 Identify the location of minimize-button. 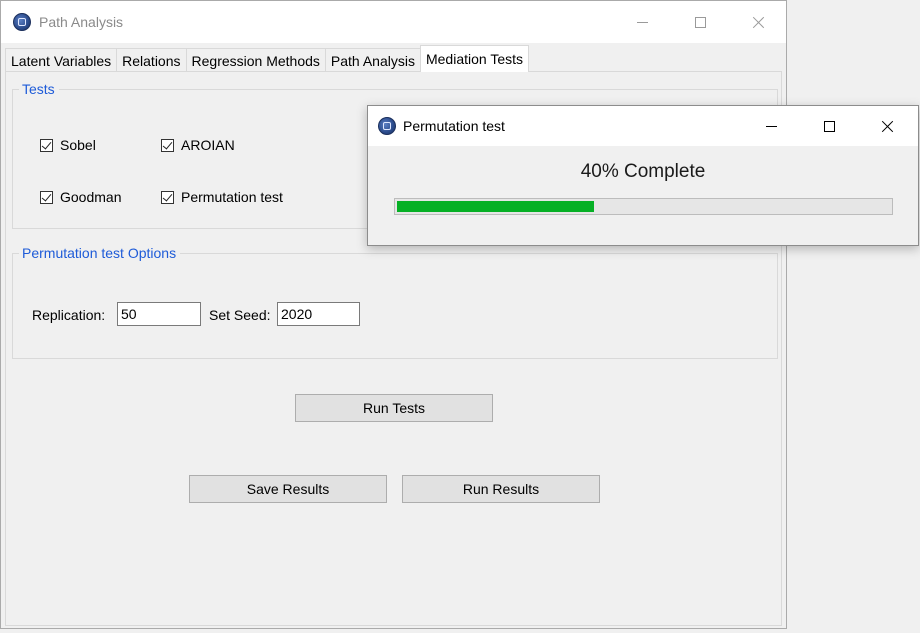
(642, 22).